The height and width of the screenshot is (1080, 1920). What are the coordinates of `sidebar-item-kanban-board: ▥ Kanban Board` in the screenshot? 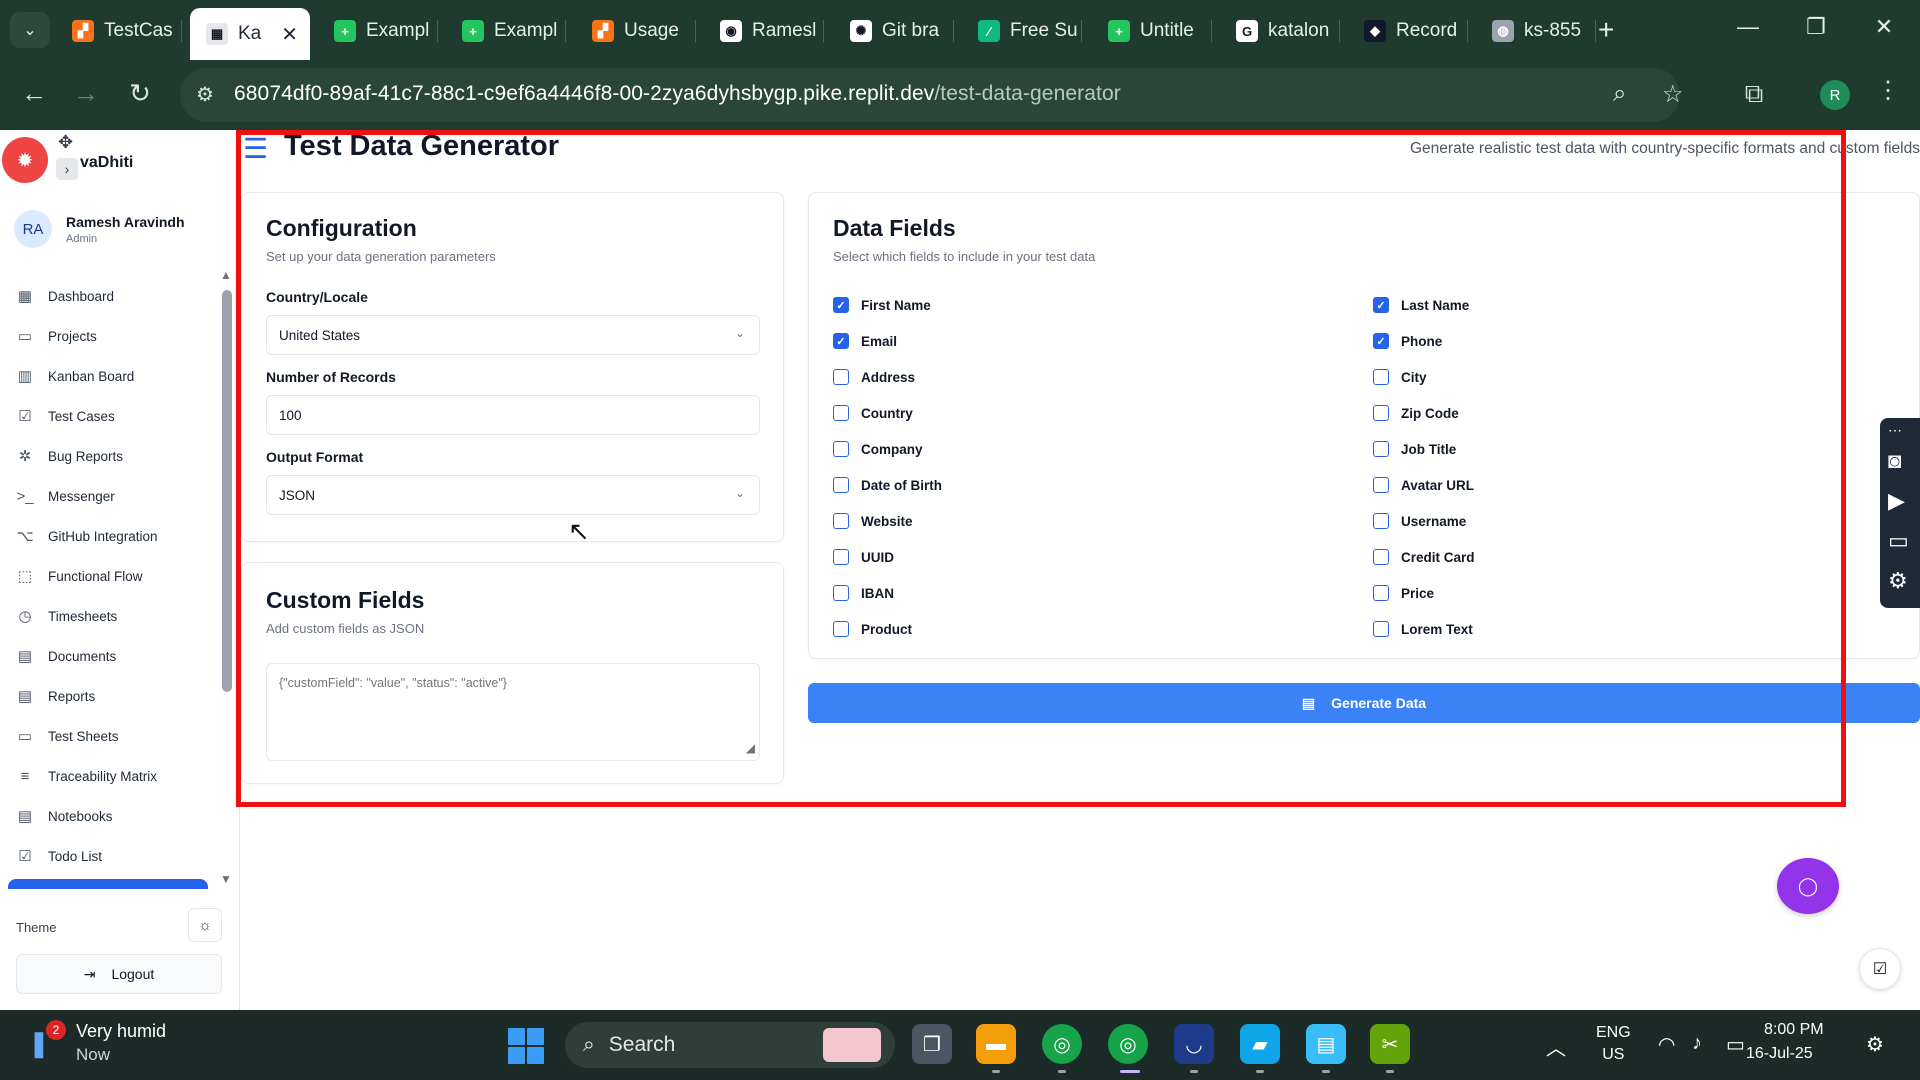 It's located at (114, 376).